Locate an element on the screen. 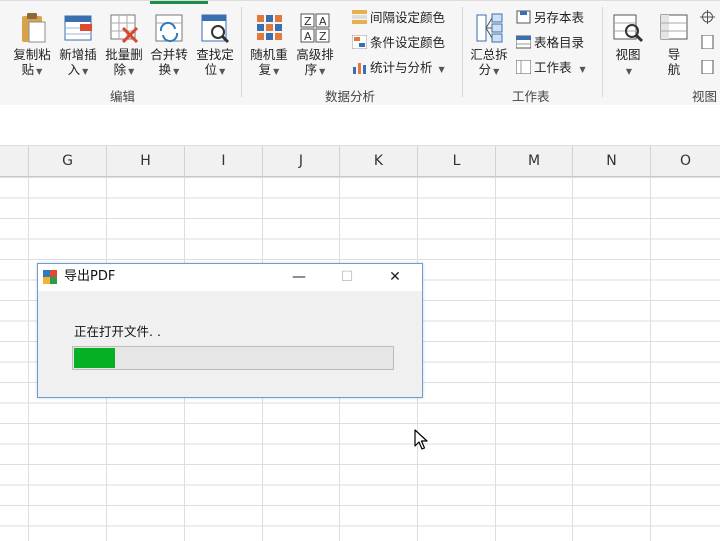 Image resolution: width=720 pixels, height=541 pixels. summary-split-label-2: 分 is located at coordinates (485, 69).